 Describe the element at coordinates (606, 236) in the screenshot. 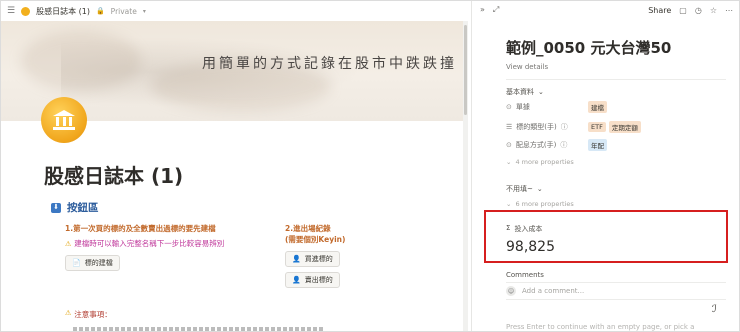

I see `highlight-box: Σ 投入成本 98,825` at that location.